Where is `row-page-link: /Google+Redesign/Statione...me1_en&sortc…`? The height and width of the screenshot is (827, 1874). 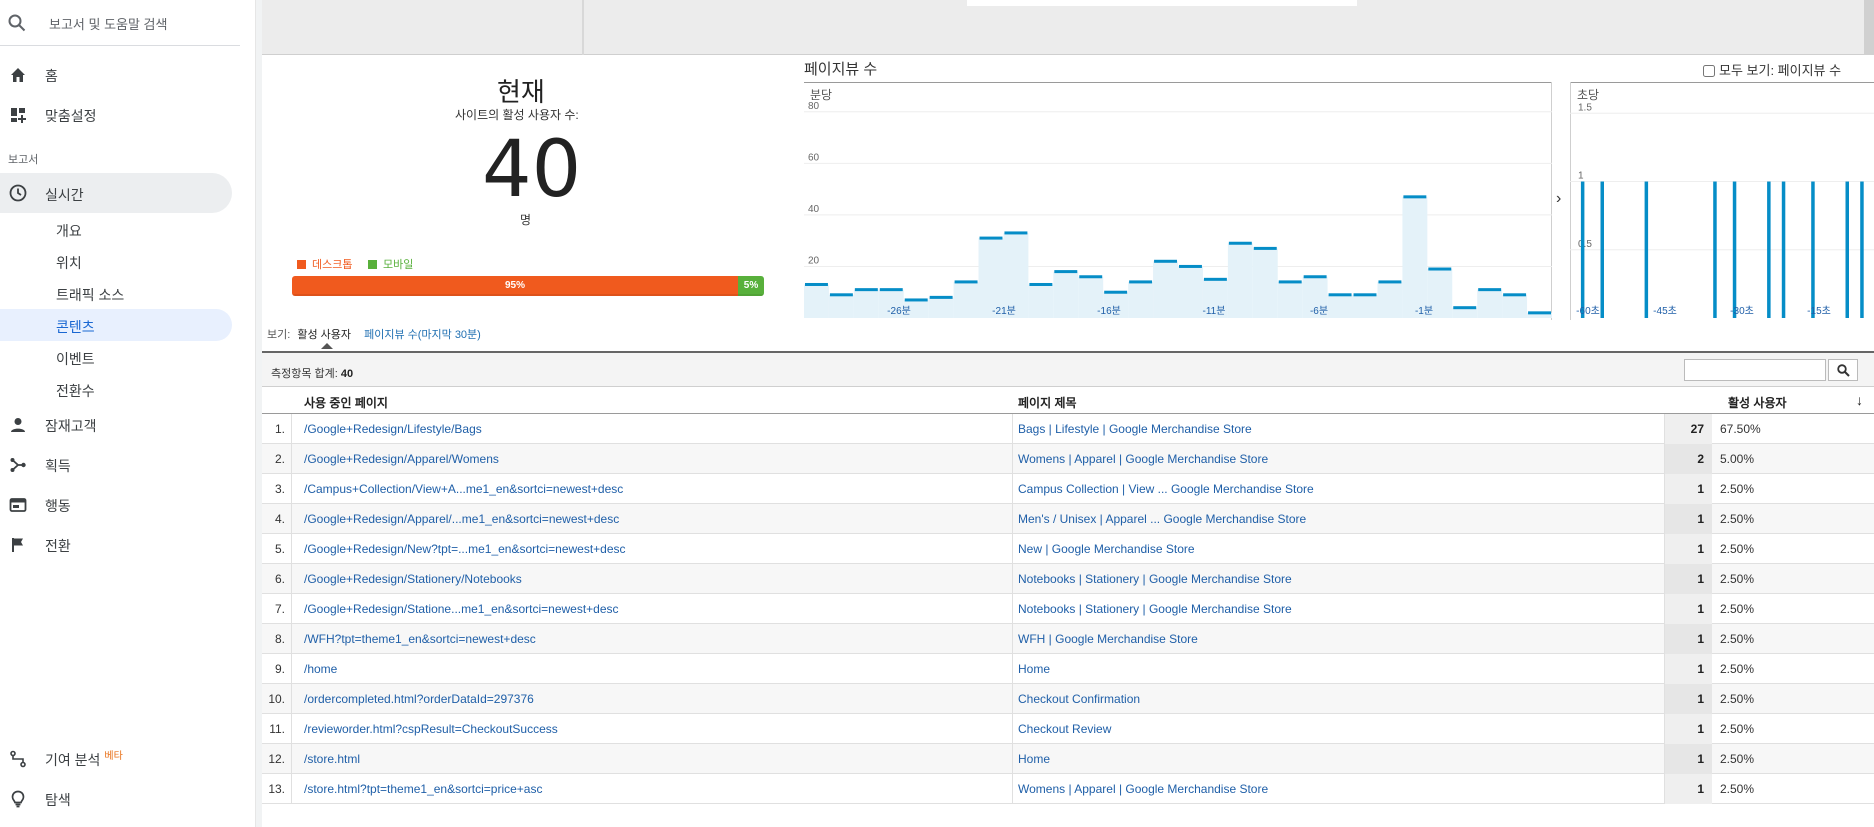 row-page-link: /Google+Redesign/Statione...me1_en&sortc… is located at coordinates (461, 609).